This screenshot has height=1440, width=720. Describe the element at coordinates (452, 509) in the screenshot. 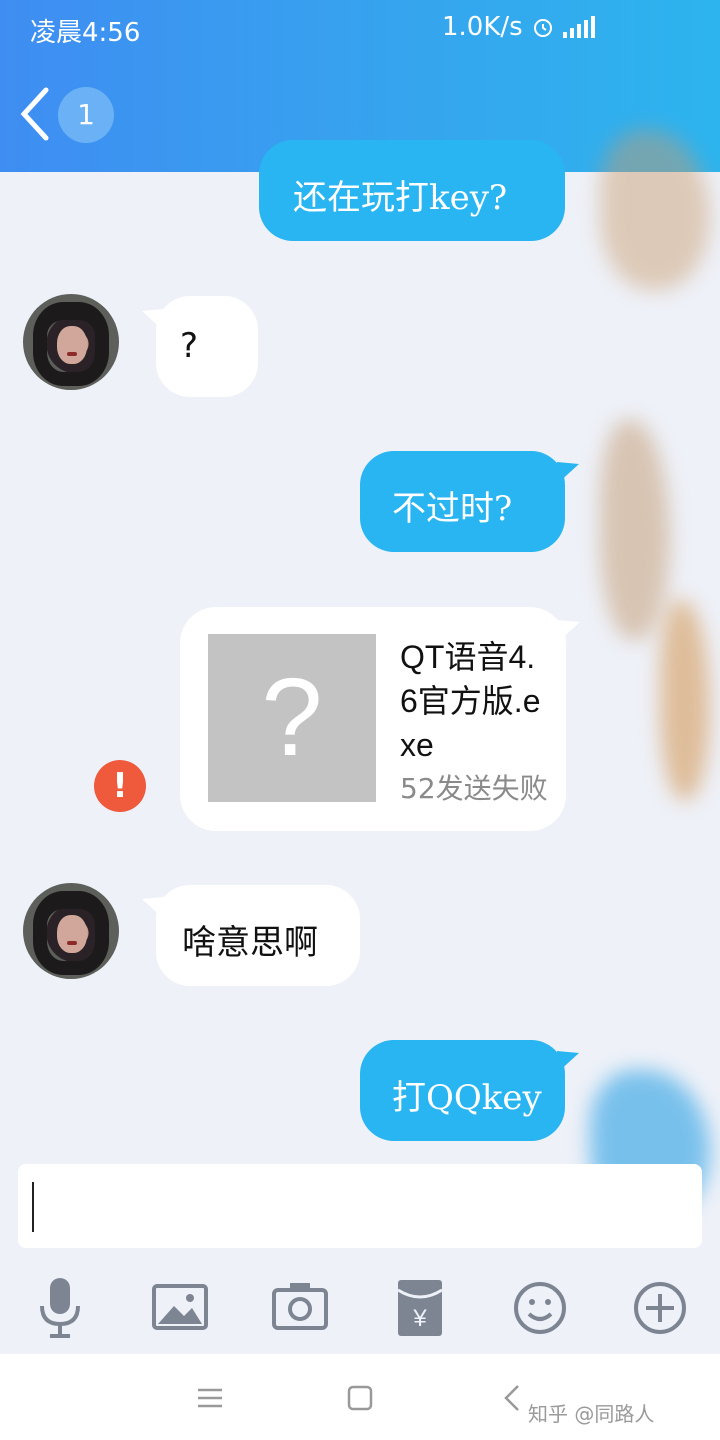

I see `message-text: 不过时?` at that location.